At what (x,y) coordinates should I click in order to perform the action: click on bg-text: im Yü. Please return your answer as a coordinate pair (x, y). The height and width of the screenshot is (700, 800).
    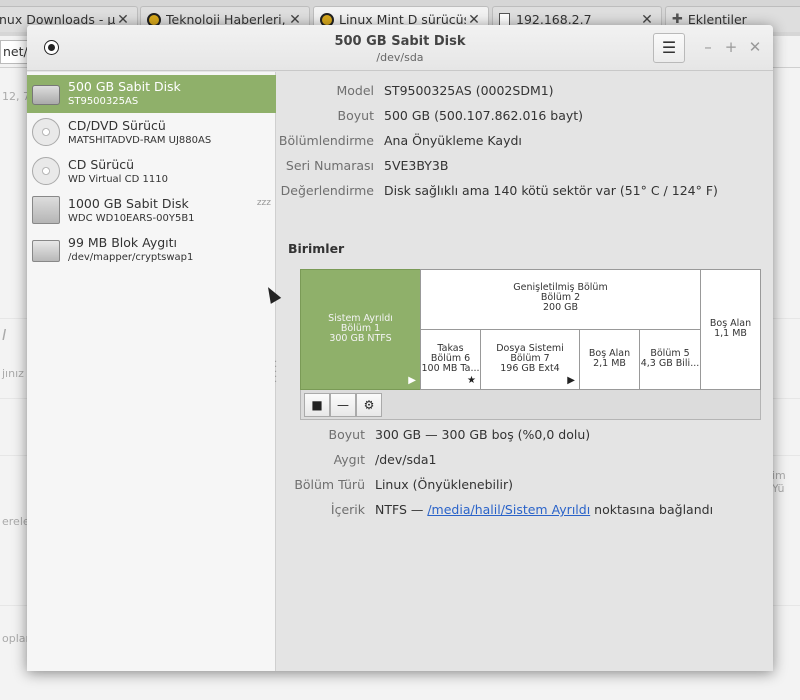
    Looking at the image, I should click on (779, 482).